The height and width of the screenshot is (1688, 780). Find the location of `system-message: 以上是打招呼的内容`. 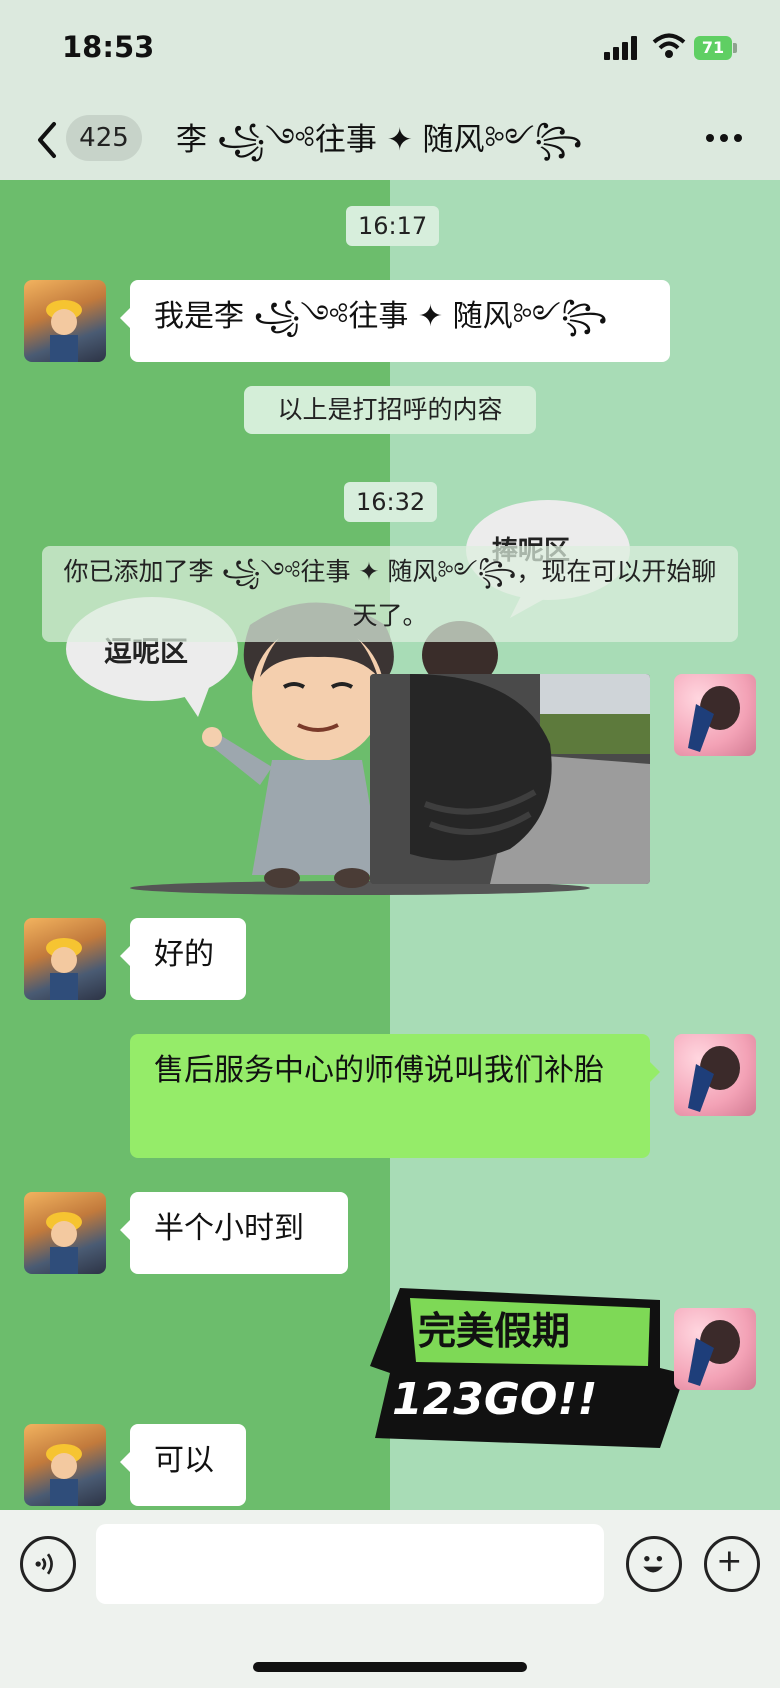

system-message: 以上是打招呼的内容 is located at coordinates (390, 410).